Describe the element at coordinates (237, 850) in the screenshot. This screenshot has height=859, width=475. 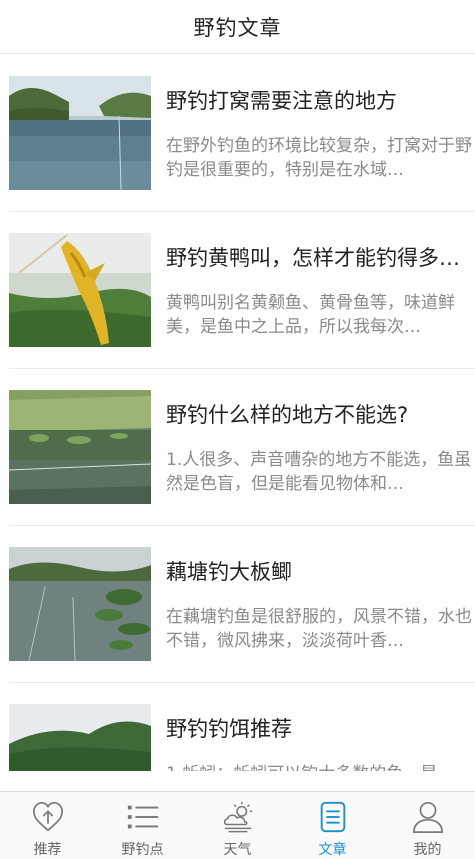
I see `tab-label: 天气` at that location.